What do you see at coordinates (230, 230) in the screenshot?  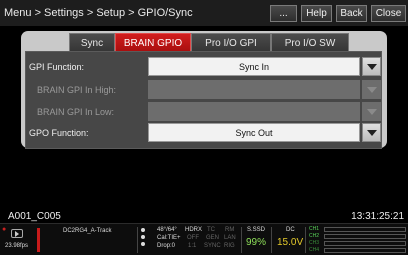 I see `rm-readout: RM` at bounding box center [230, 230].